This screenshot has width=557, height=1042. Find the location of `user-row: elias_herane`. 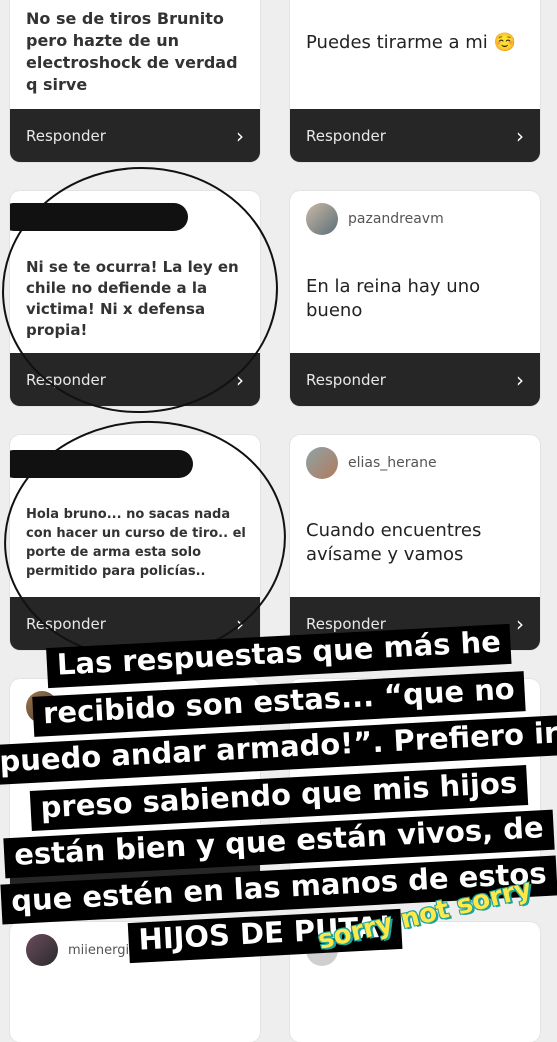

user-row: elias_herane is located at coordinates (371, 463).